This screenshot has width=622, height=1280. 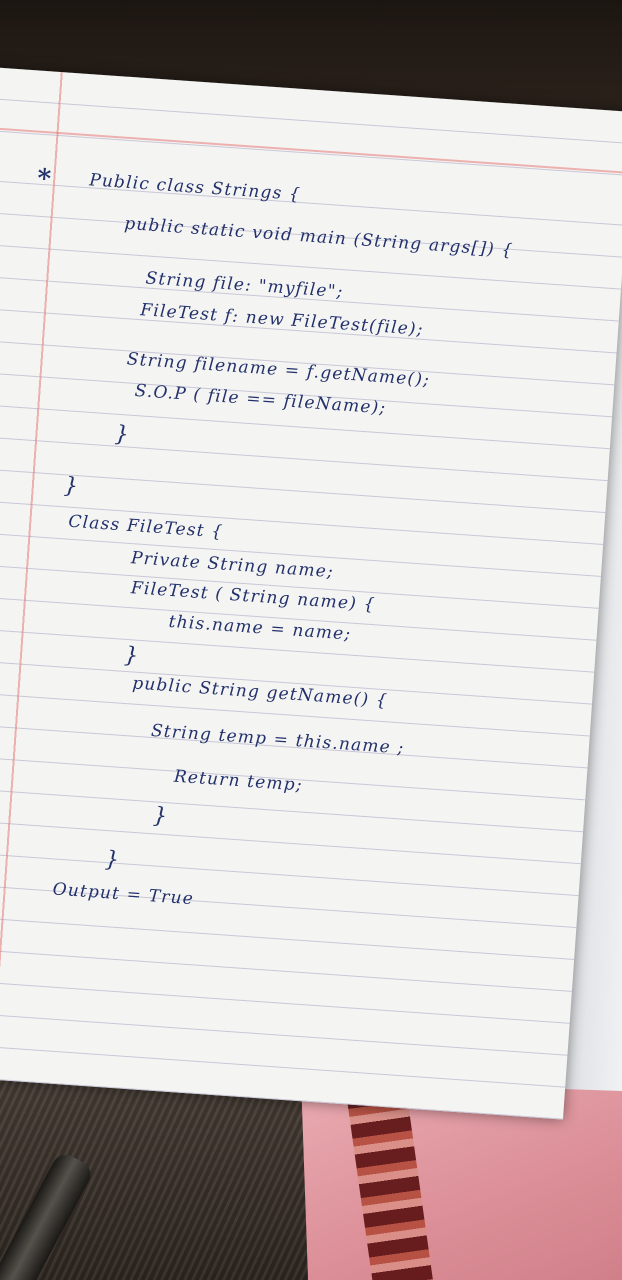 I want to click on code-line-3: String file: "myfile";, so click(x=244, y=285).